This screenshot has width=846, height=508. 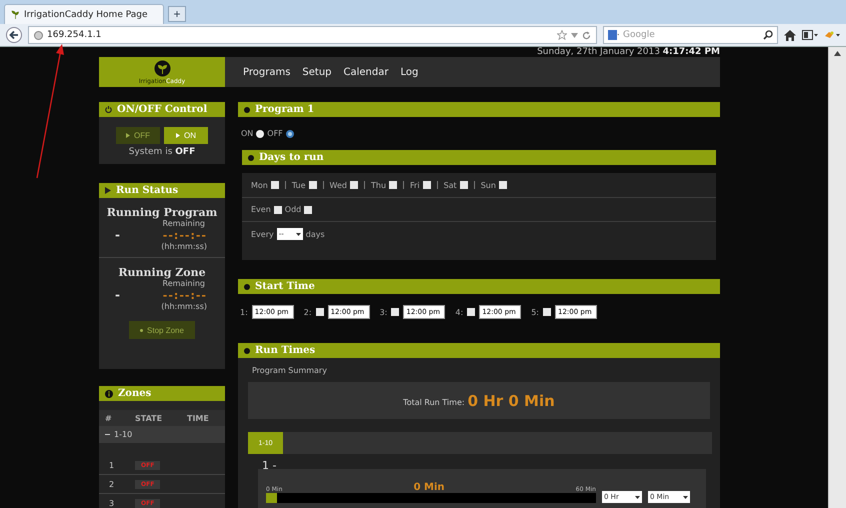 I want to click on section-title: Running Zone, so click(x=162, y=272).